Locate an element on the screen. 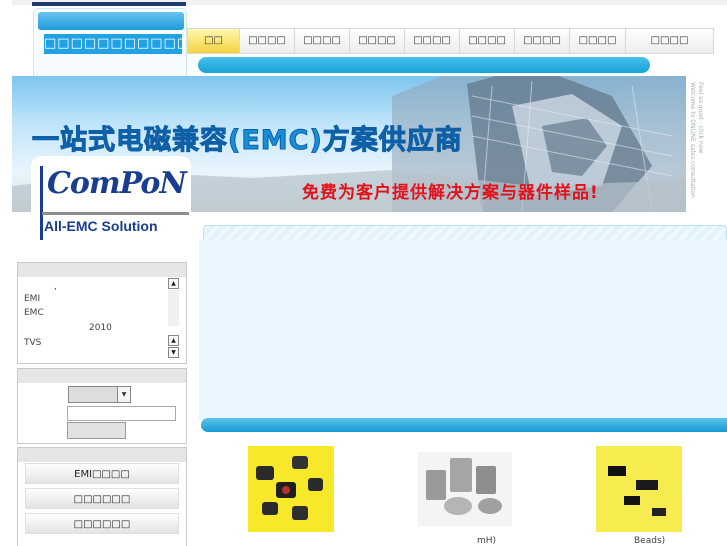 Image resolution: width=727 pixels, height=546 pixels. chevron-down-icon: ▼ is located at coordinates (123, 394).